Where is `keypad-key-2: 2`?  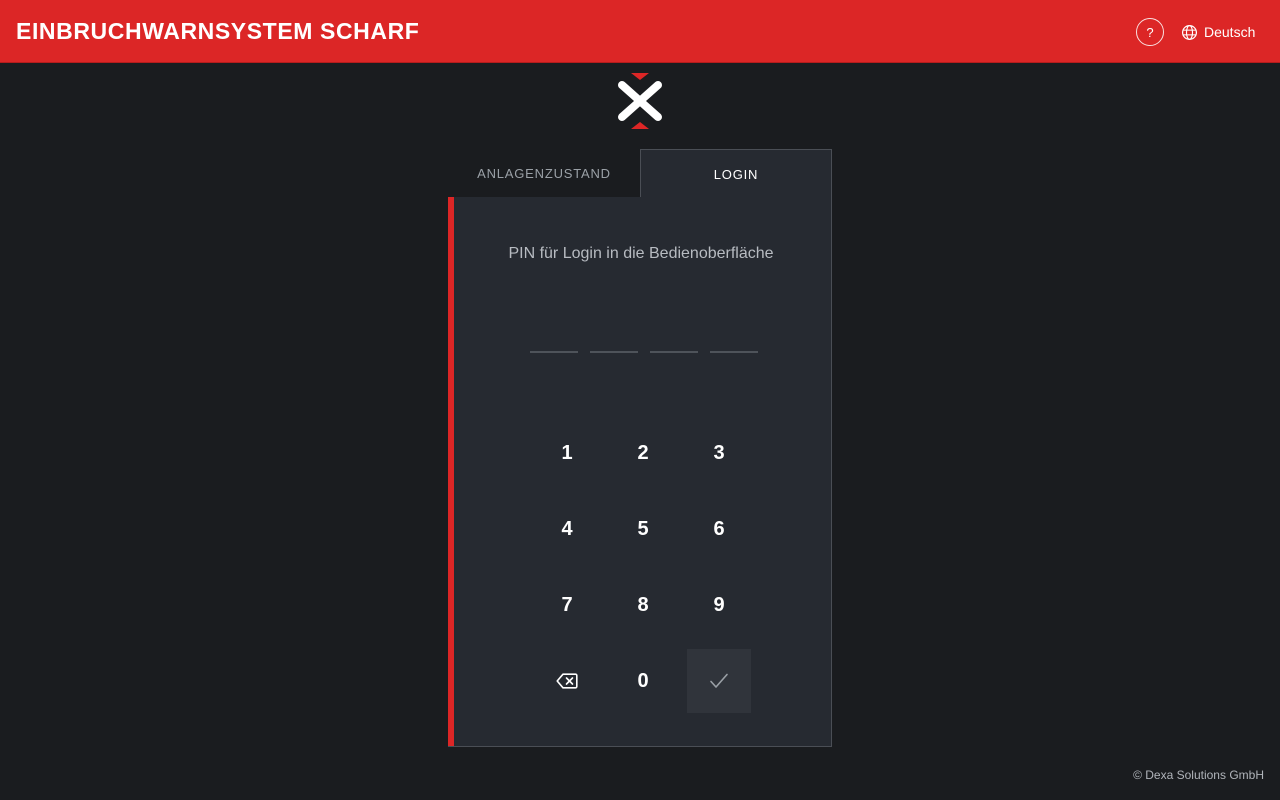
keypad-key-2: 2 is located at coordinates (643, 453).